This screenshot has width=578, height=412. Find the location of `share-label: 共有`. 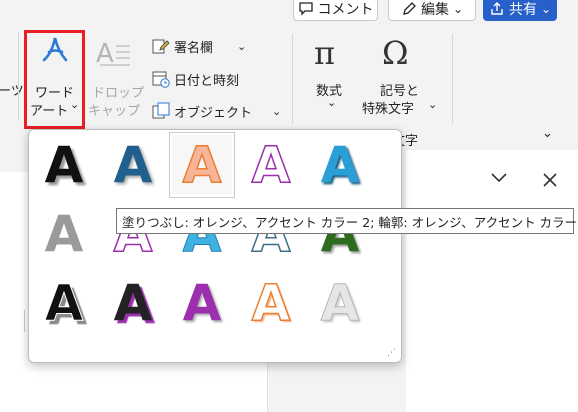

share-label: 共有 is located at coordinates (522, 10).